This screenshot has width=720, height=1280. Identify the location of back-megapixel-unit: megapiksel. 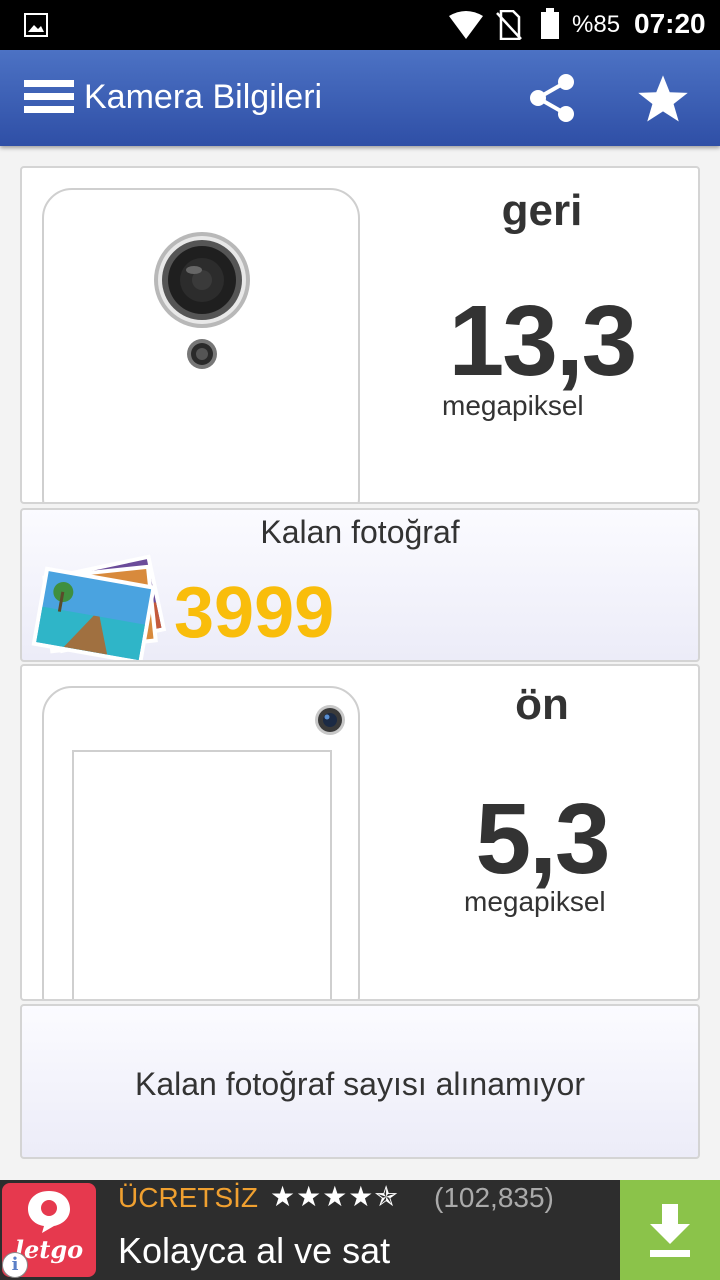
(513, 405).